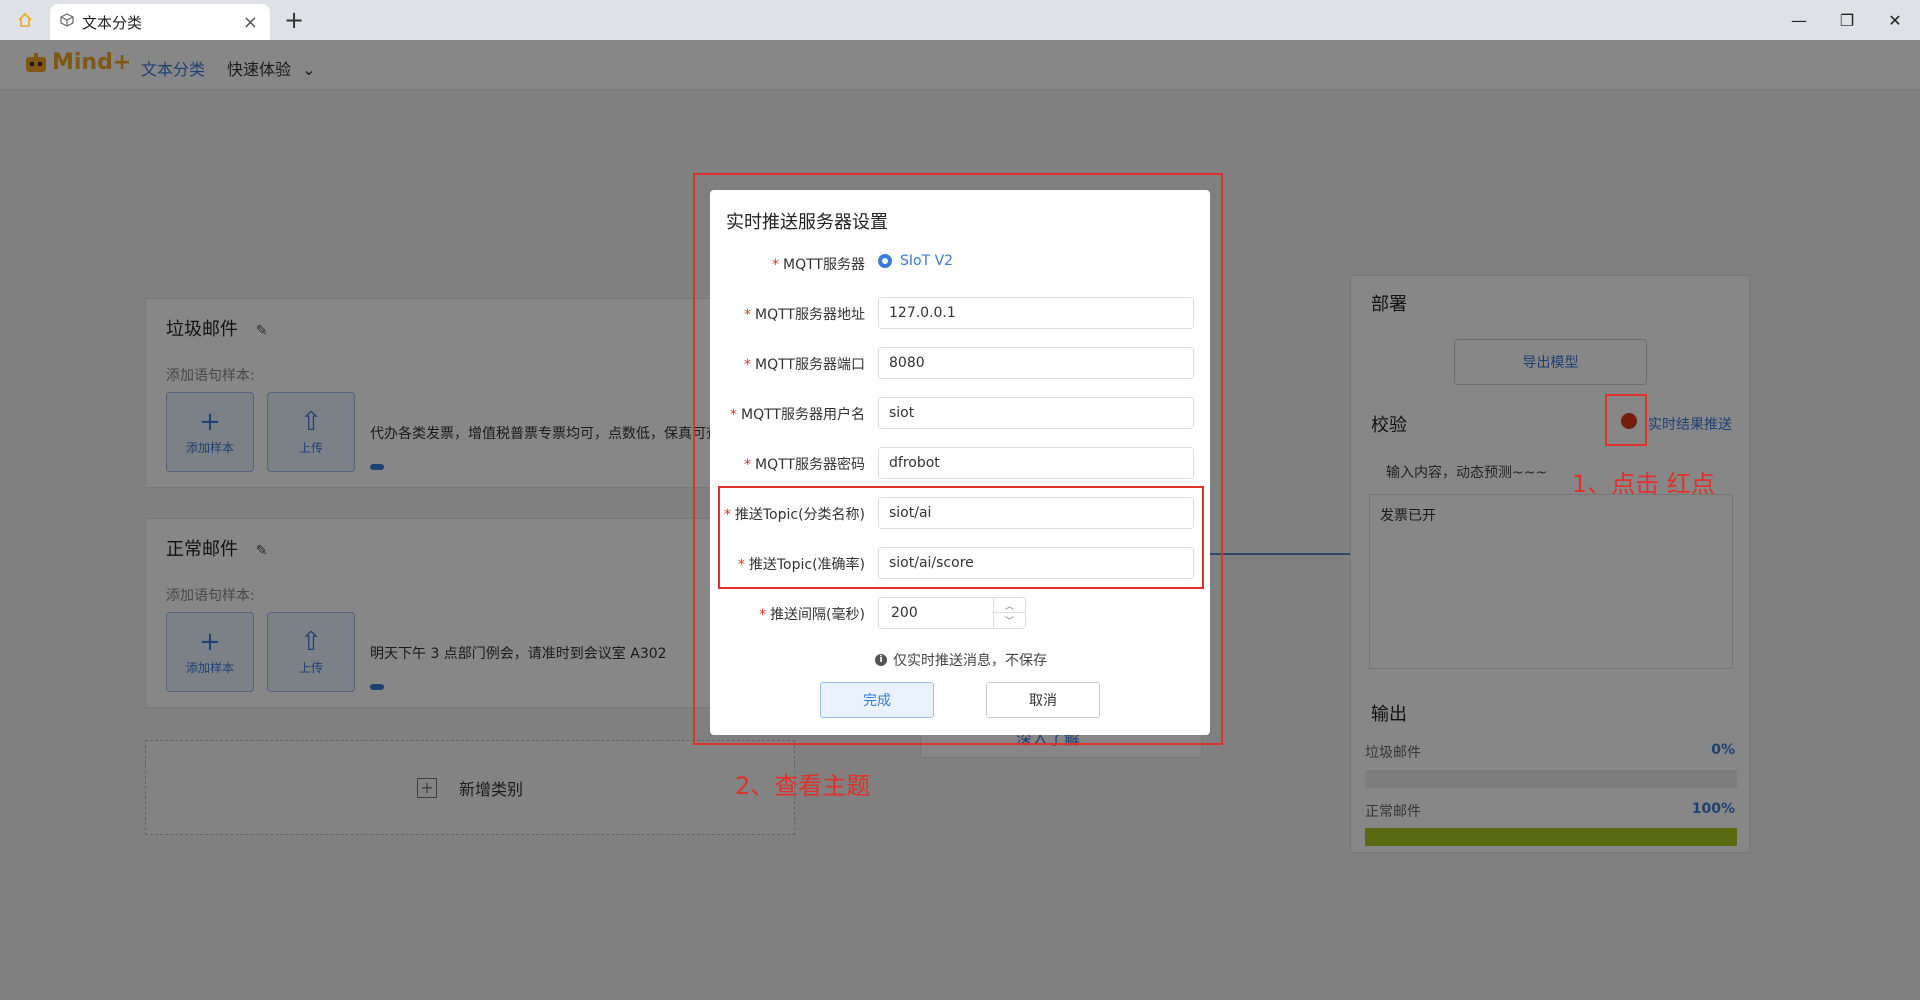  I want to click on annotation-step2: 2、查看主题, so click(803, 786).